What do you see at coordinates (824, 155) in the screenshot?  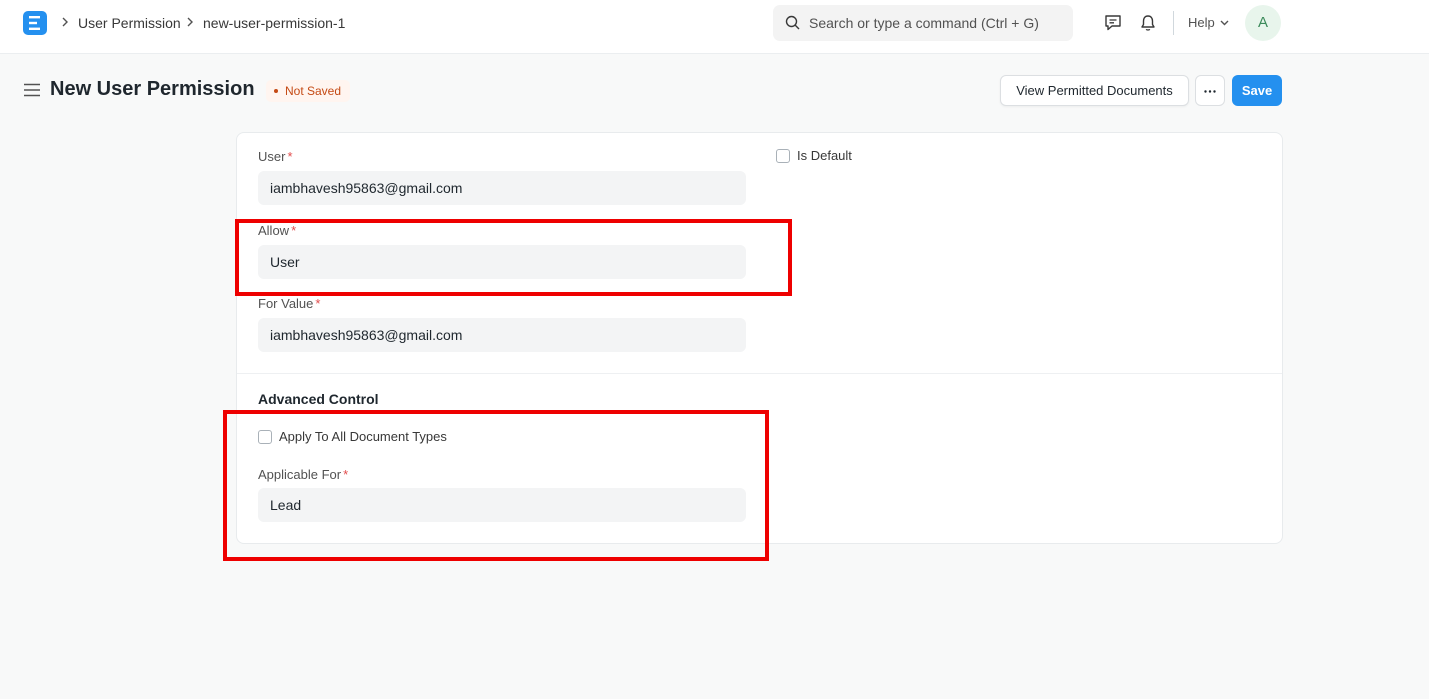 I see `is-default-label: Is Default` at bounding box center [824, 155].